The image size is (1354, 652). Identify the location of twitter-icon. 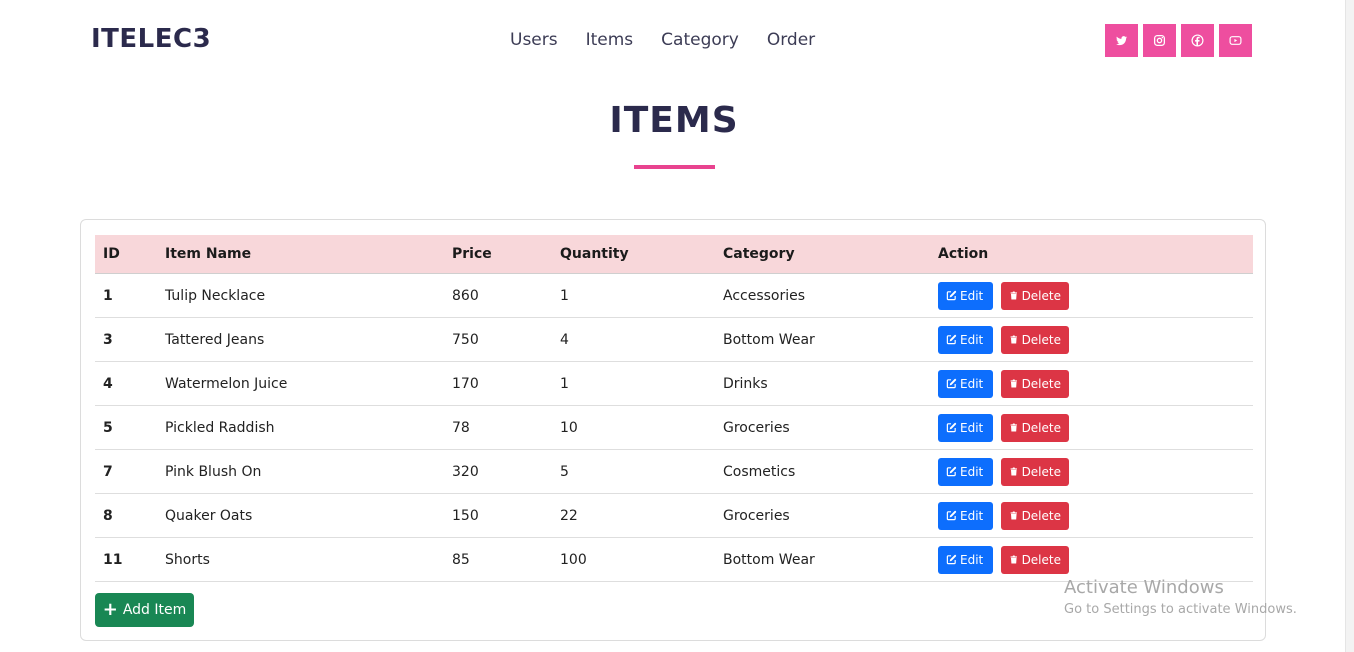
(1121, 40).